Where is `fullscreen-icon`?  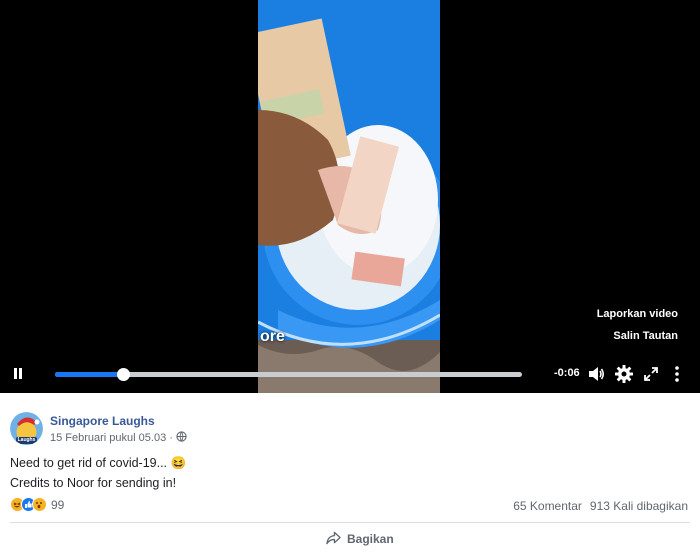
fullscreen-icon is located at coordinates (651, 374).